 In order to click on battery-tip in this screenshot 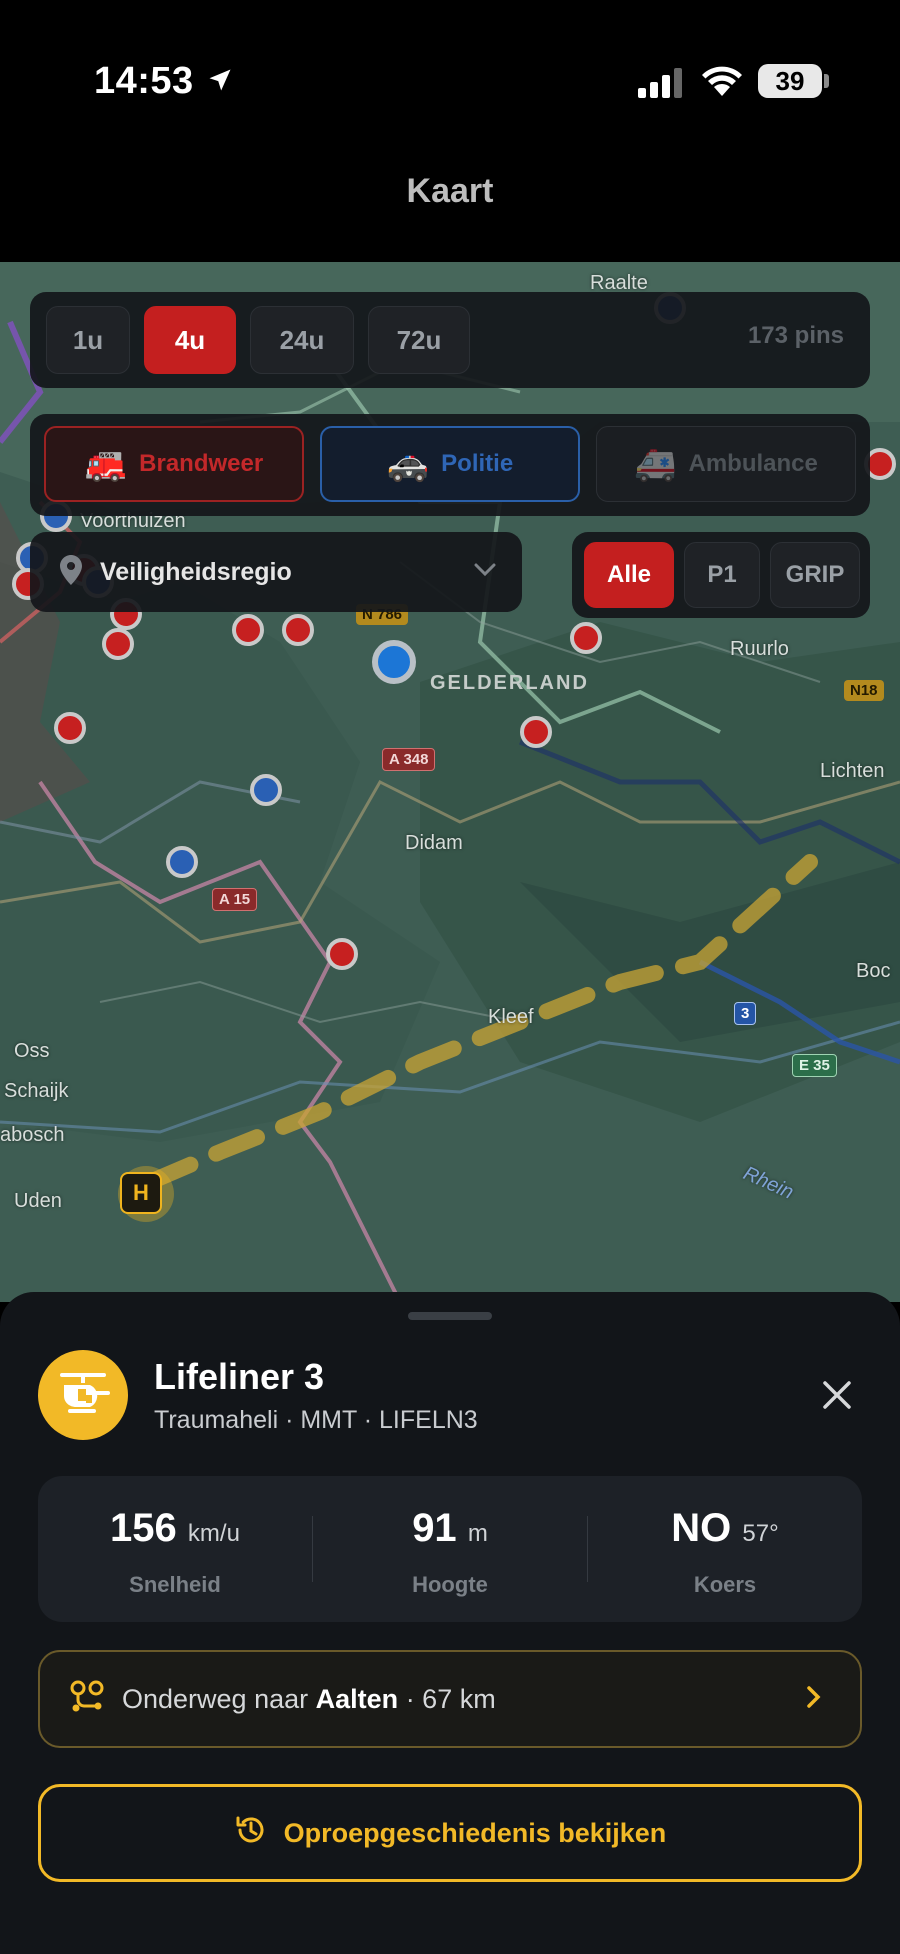, I will do `click(826, 81)`.